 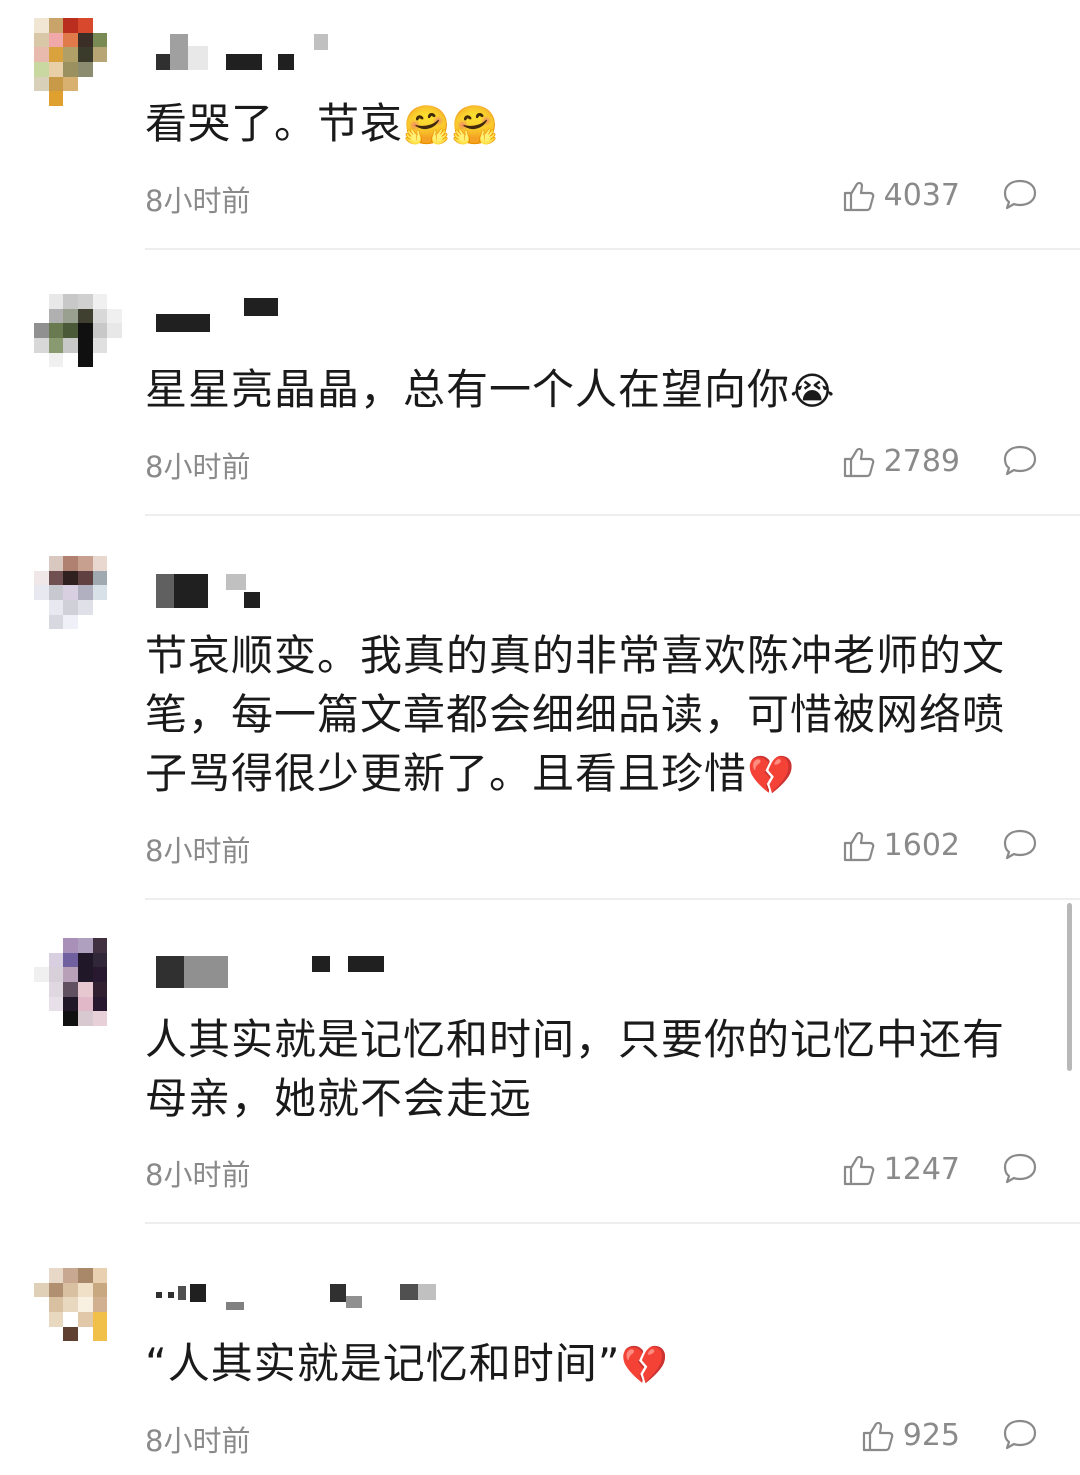 What do you see at coordinates (901, 1169) in the screenshot?
I see `like-button: 1247` at bounding box center [901, 1169].